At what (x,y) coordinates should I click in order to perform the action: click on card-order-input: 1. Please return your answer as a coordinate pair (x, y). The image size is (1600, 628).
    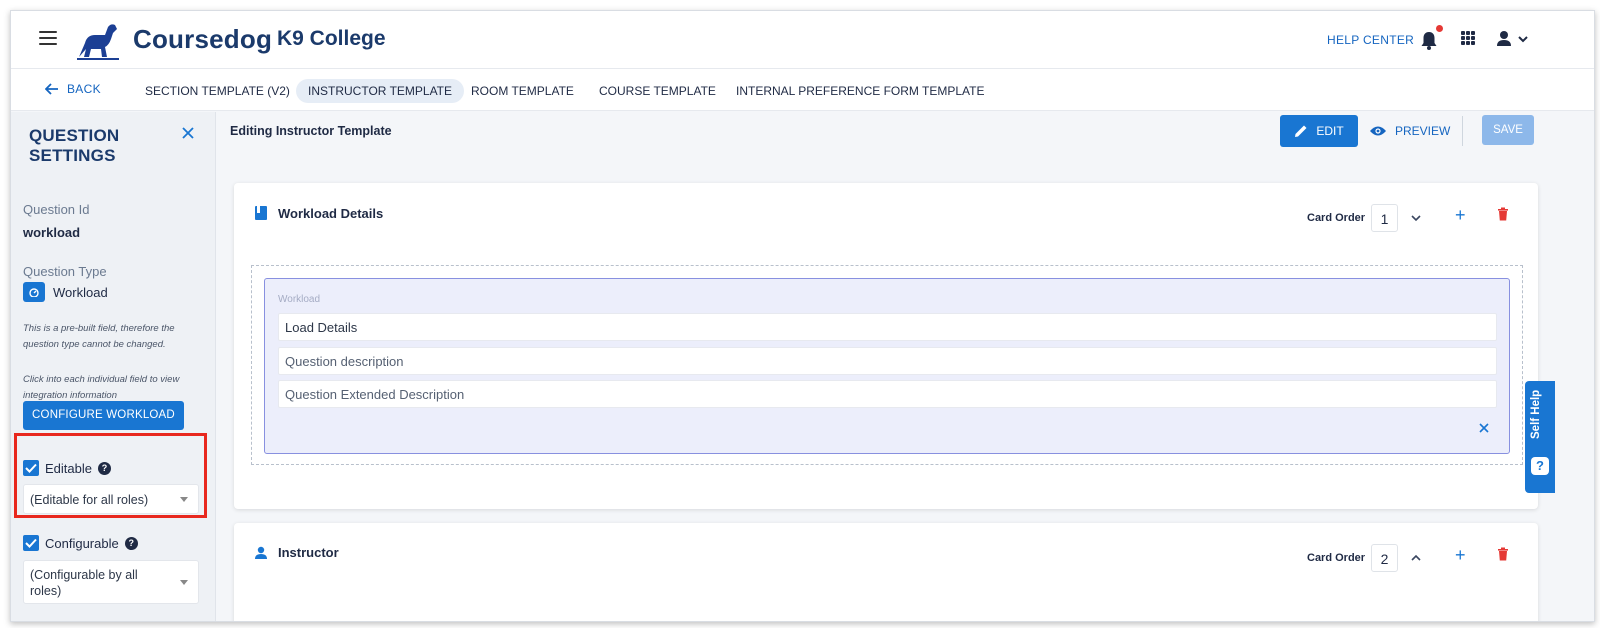
    Looking at the image, I should click on (1385, 218).